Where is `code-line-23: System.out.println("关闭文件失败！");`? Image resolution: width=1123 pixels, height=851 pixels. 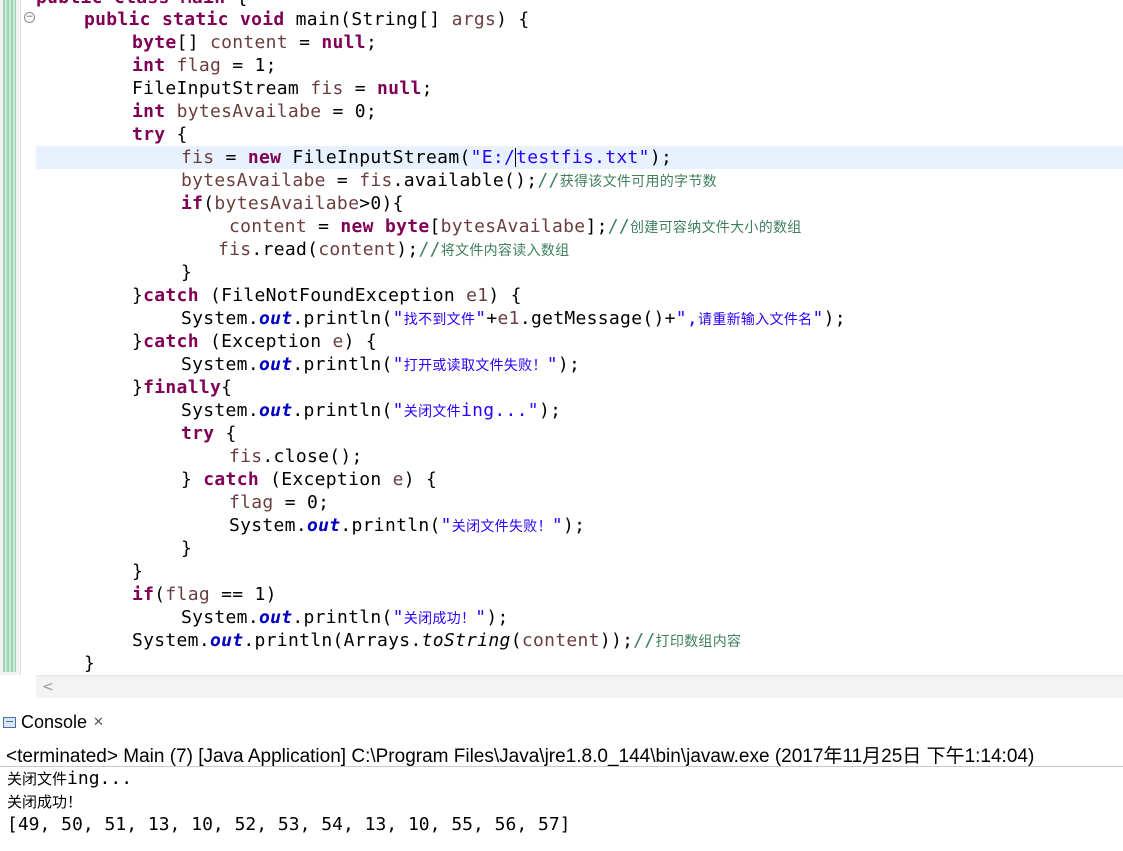 code-line-23: System.out.println("关闭文件失败！"); is located at coordinates (407, 525).